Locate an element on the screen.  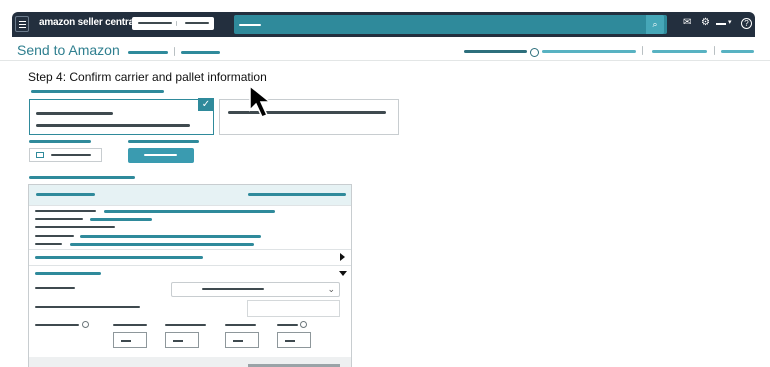
page-title: Send to Amazon is located at coordinates (68, 50).